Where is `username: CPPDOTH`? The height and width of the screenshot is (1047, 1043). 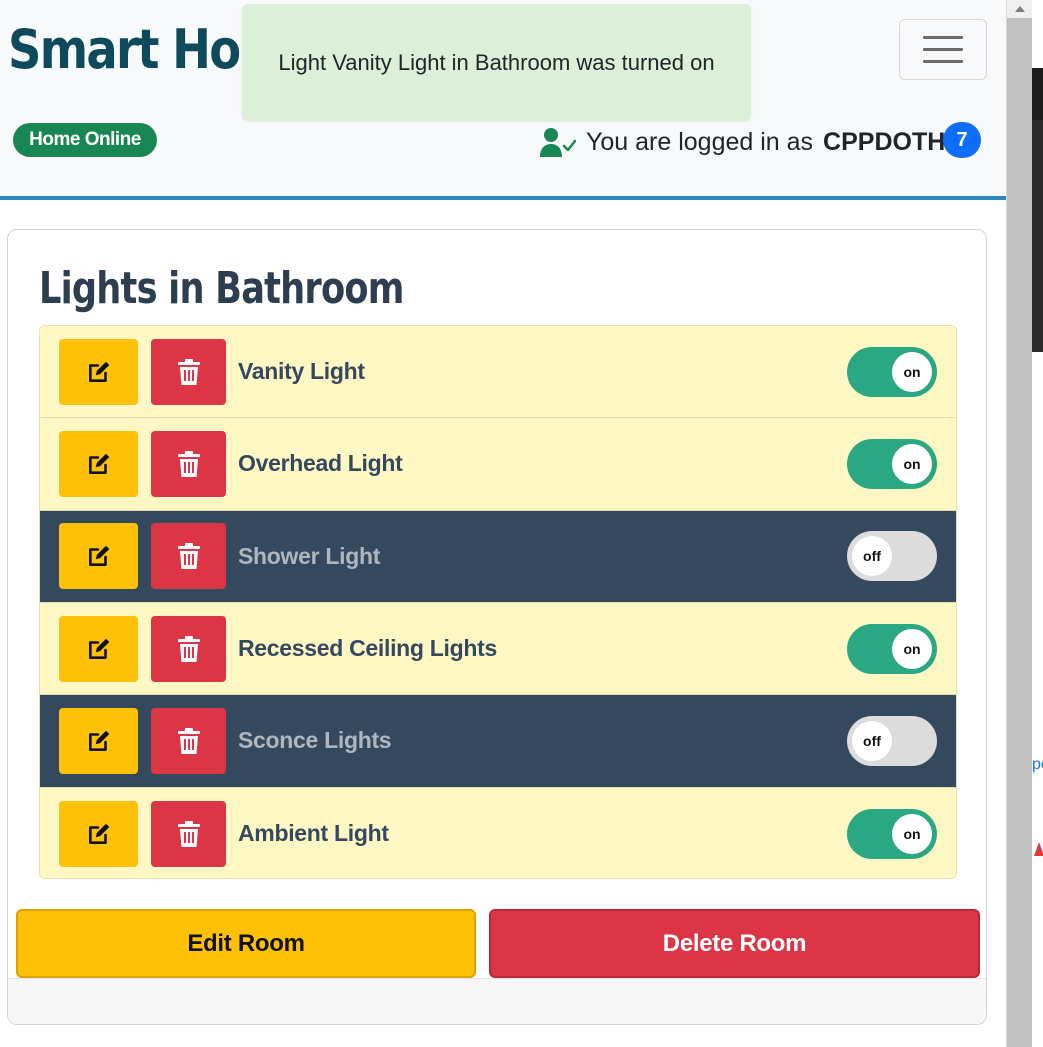
username: CPPDOTH is located at coordinates (884, 141).